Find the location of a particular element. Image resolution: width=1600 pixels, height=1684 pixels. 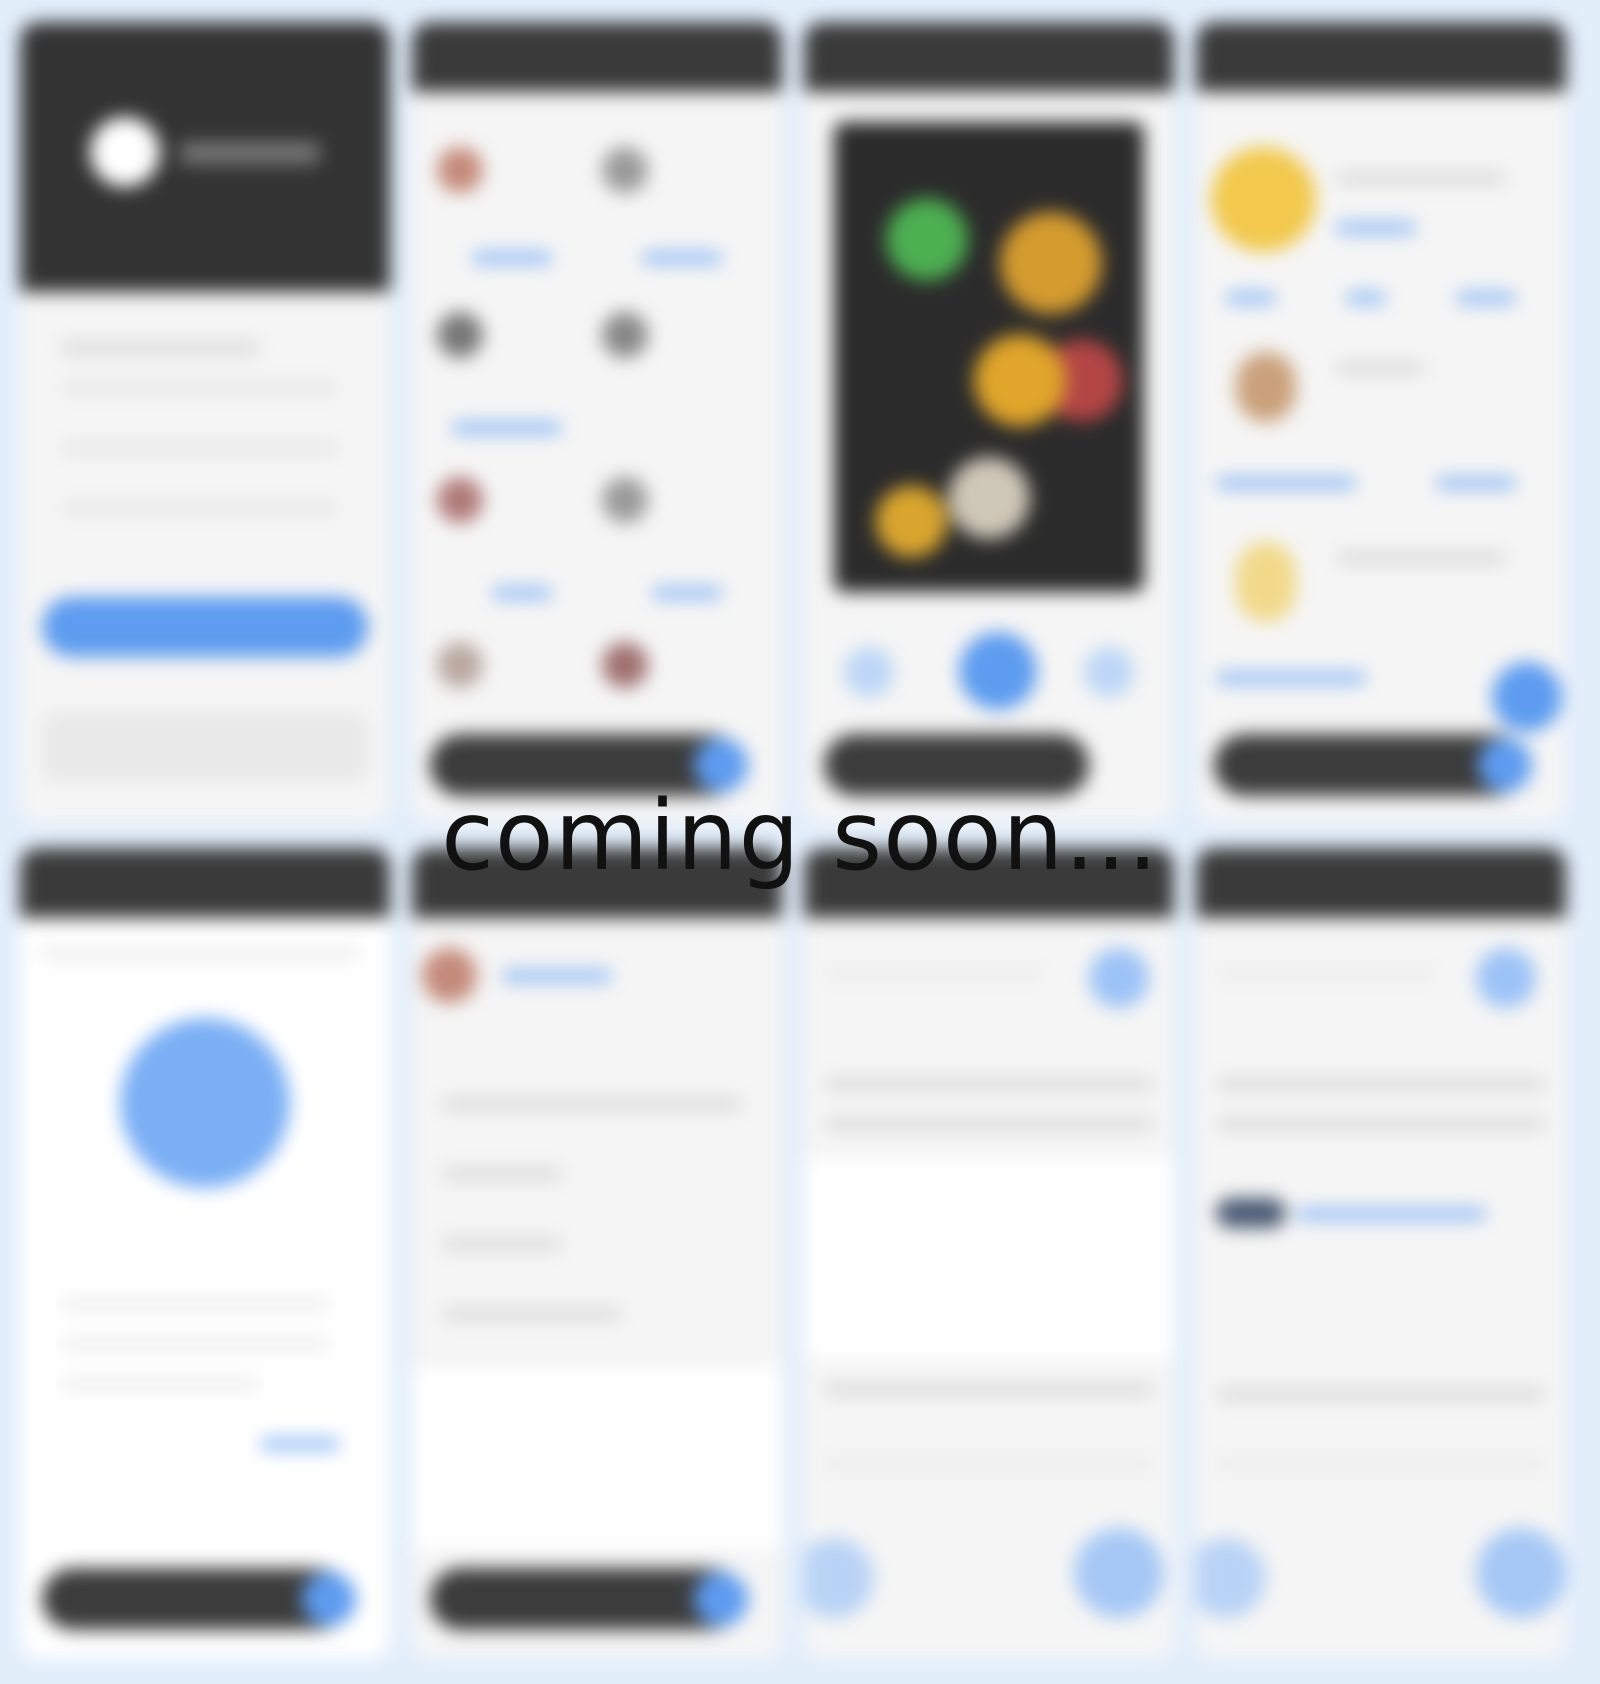

fab-button is located at coordinates (1527, 697).